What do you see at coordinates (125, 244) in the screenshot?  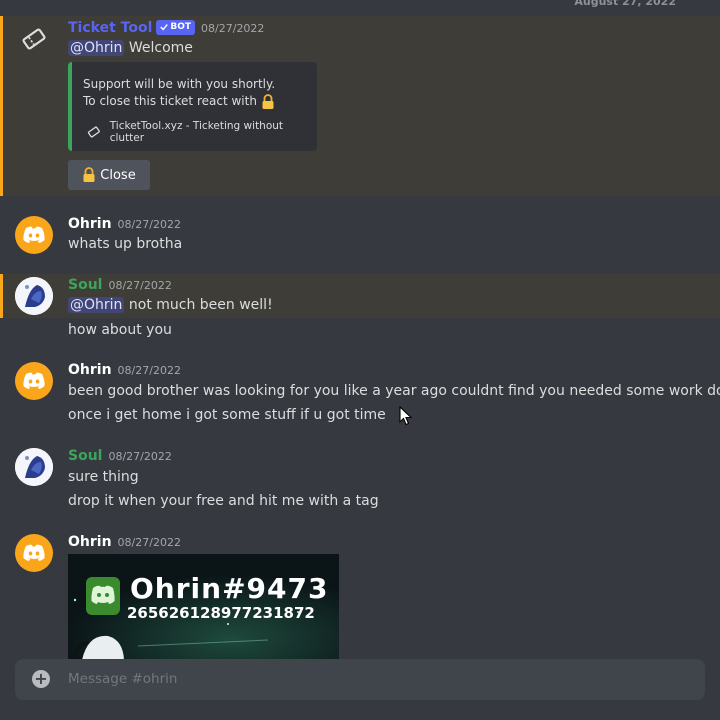 I see `message-text: whats up brotha` at bounding box center [125, 244].